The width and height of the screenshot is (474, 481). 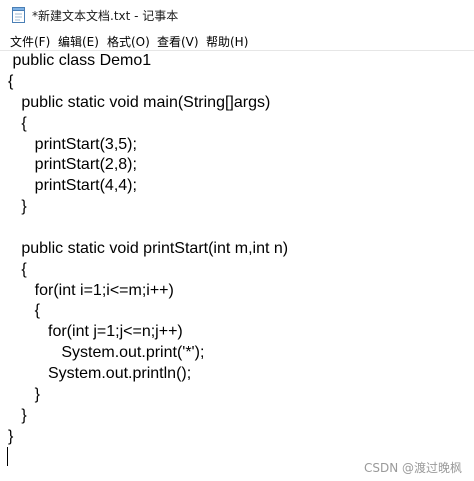 I want to click on menu-bar: 文件(F) 编辑(E) 格式(O) 查看(V) 帮助(H), so click(x=237, y=40).